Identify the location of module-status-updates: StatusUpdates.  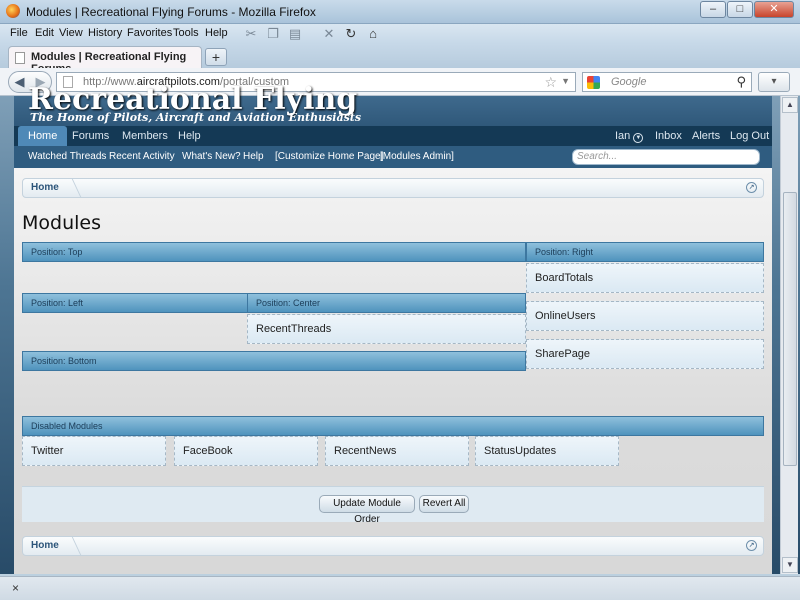
(547, 451).